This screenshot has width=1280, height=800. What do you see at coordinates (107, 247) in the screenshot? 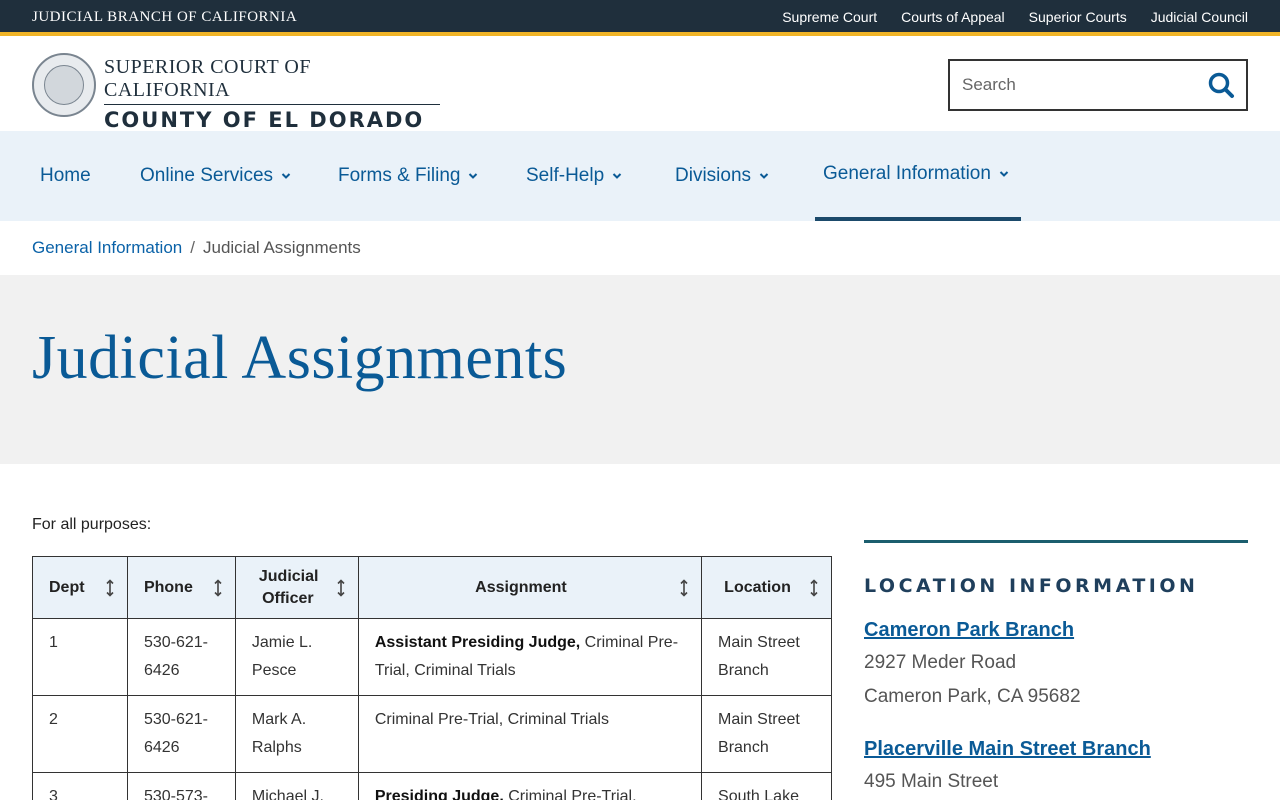
I see `breadcrumb-link-general-information: General Information` at bounding box center [107, 247].